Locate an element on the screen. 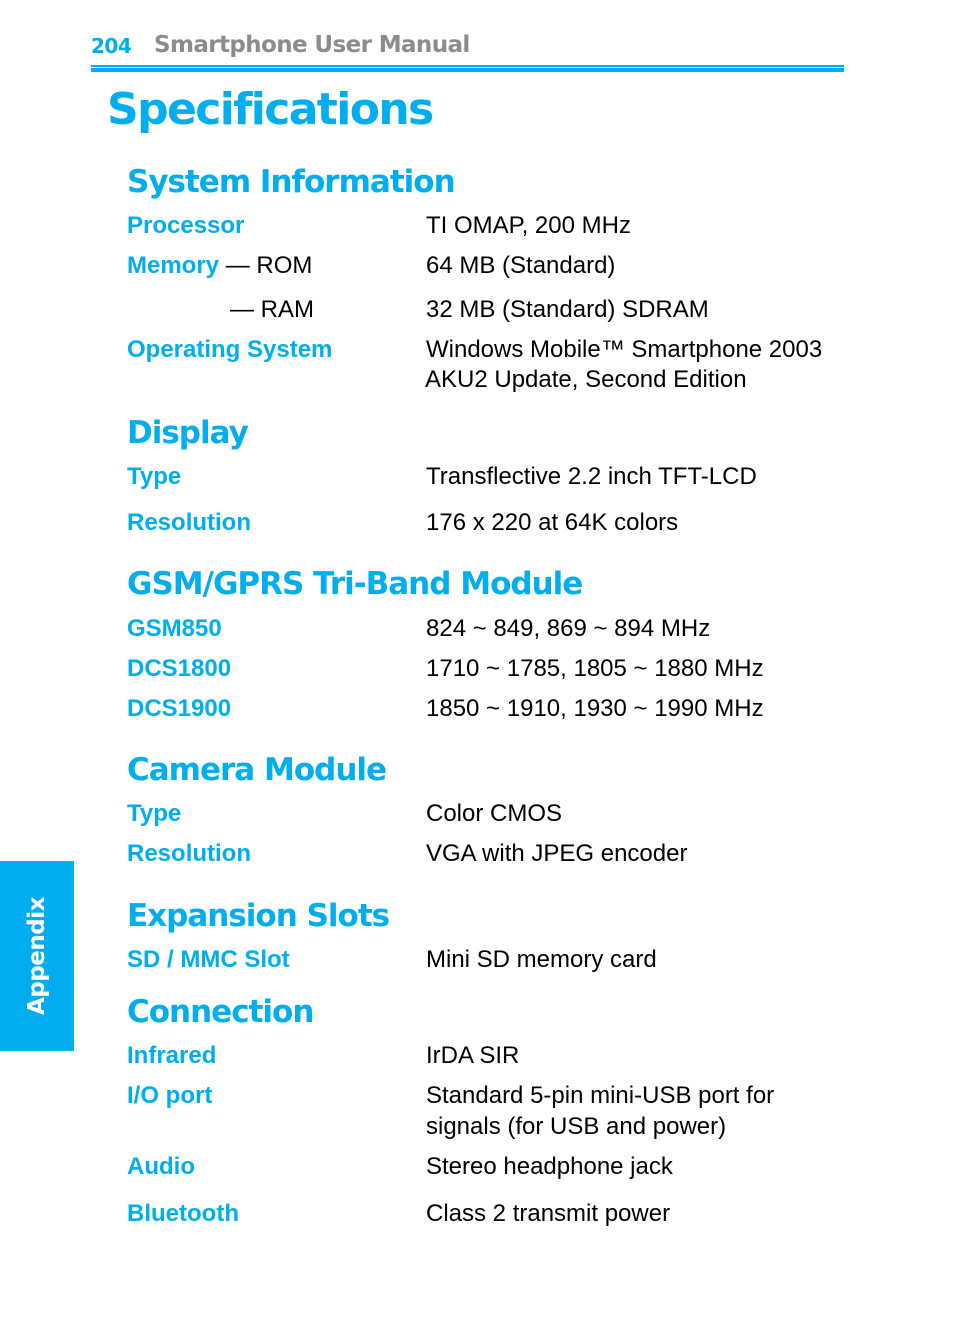  spec-value-display-resolution: 176 x 220 at 64K colors is located at coordinates (552, 522).